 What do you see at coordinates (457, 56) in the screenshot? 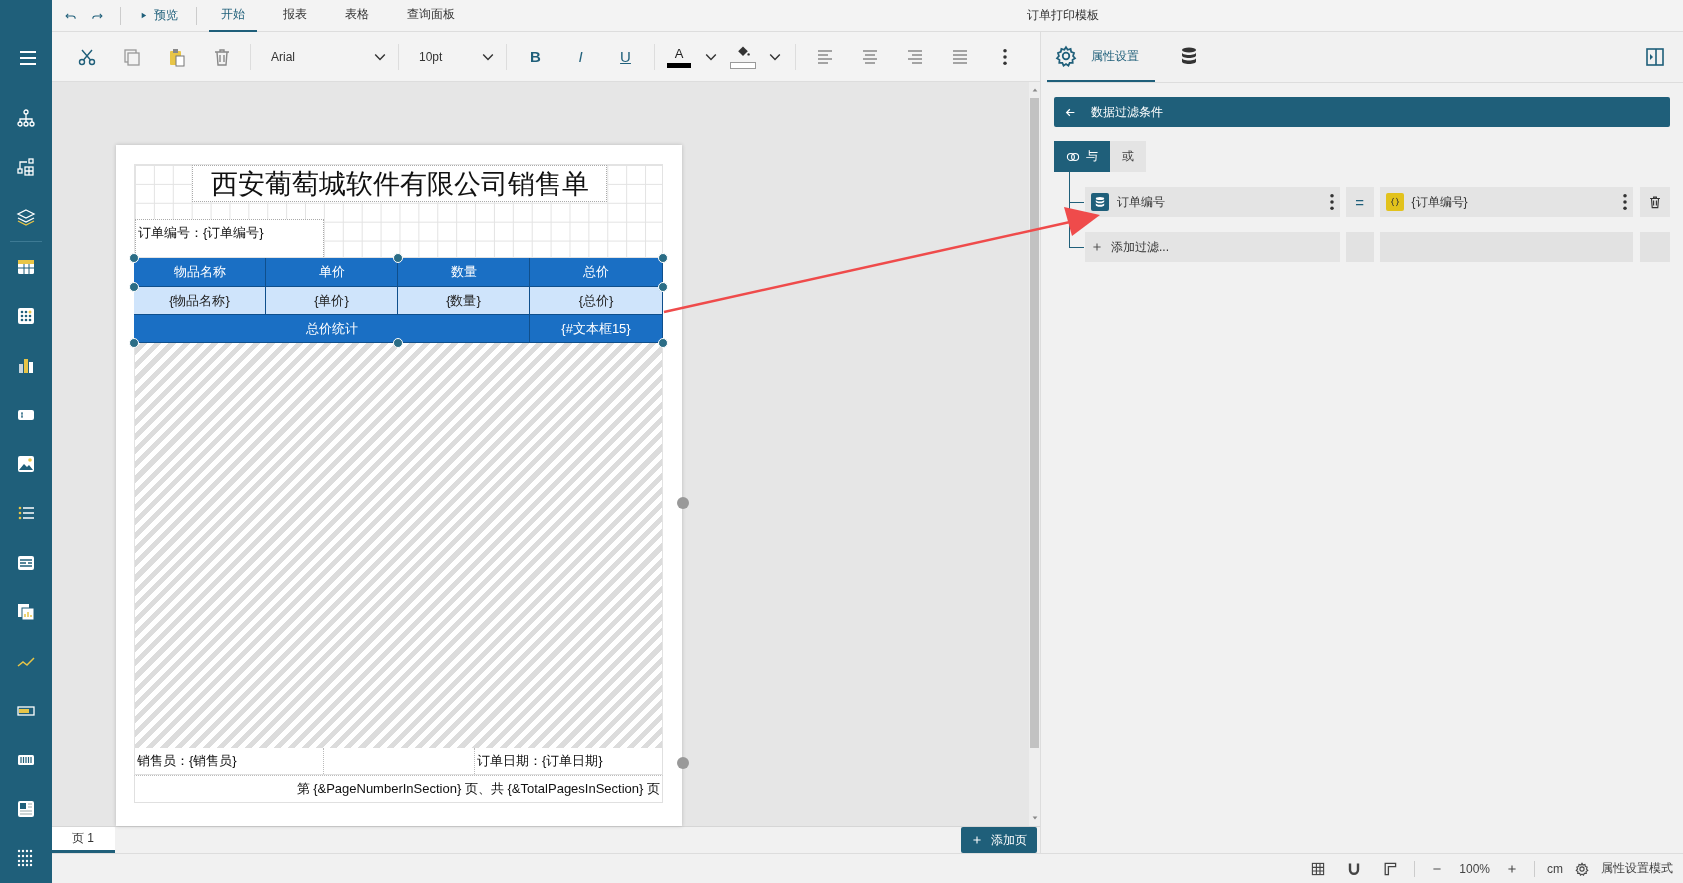
I see `font-size-select: 10pt` at bounding box center [457, 56].